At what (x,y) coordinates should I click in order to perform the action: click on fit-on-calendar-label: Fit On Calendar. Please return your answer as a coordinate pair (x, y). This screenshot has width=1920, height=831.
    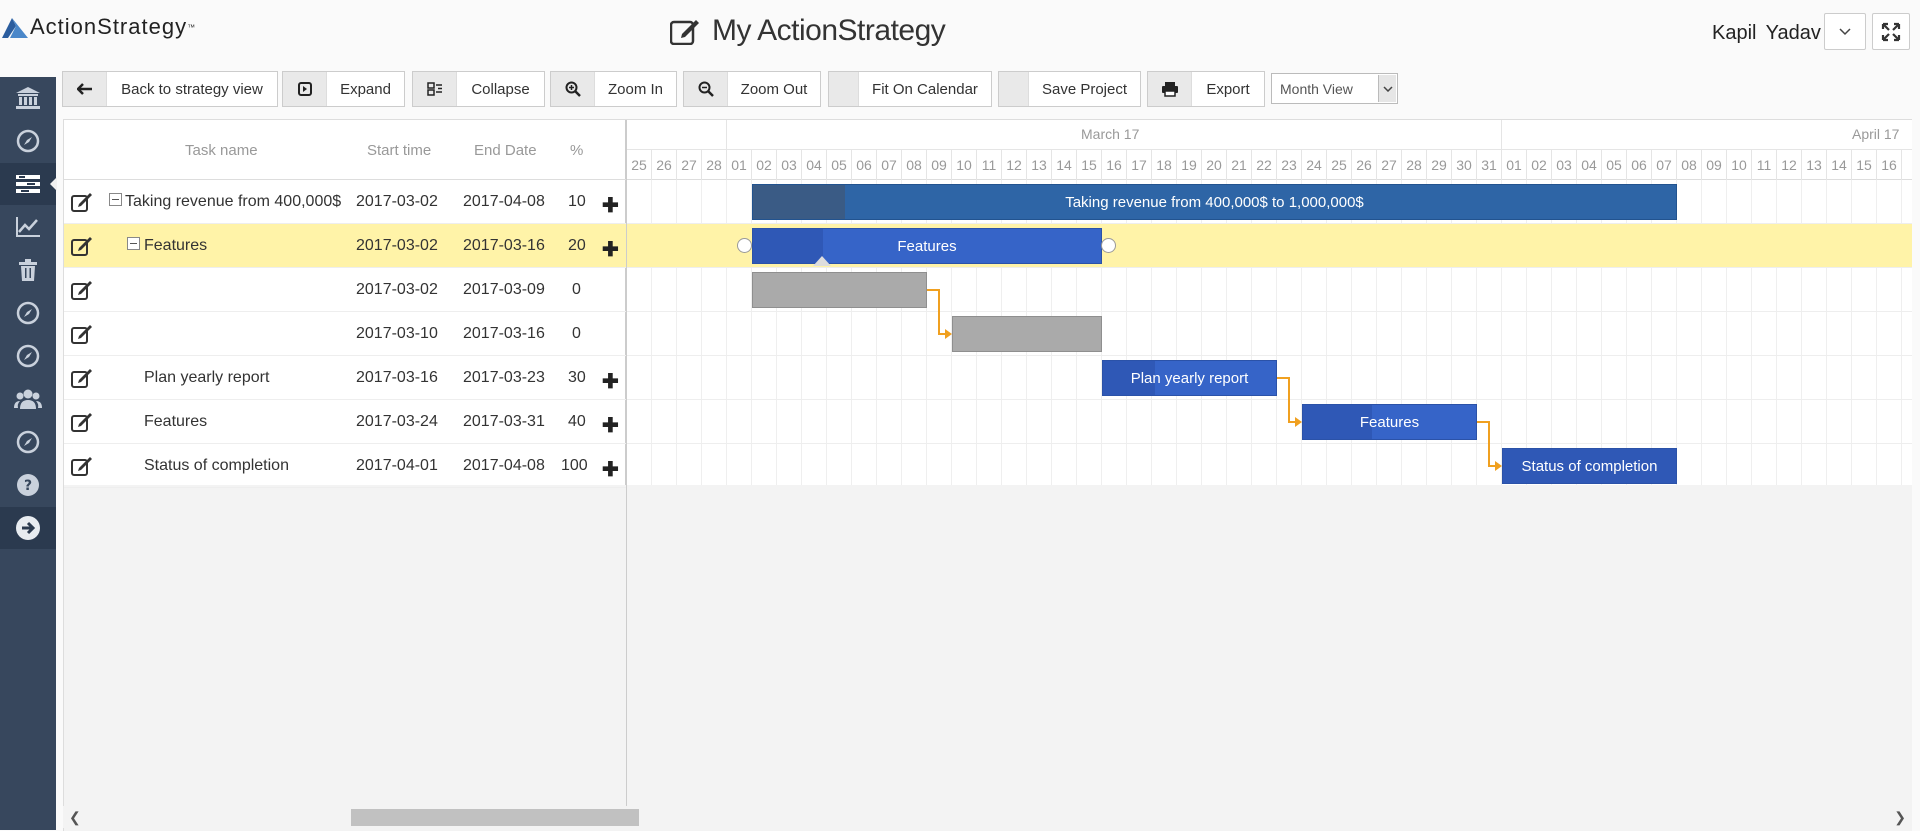
    Looking at the image, I should click on (925, 89).